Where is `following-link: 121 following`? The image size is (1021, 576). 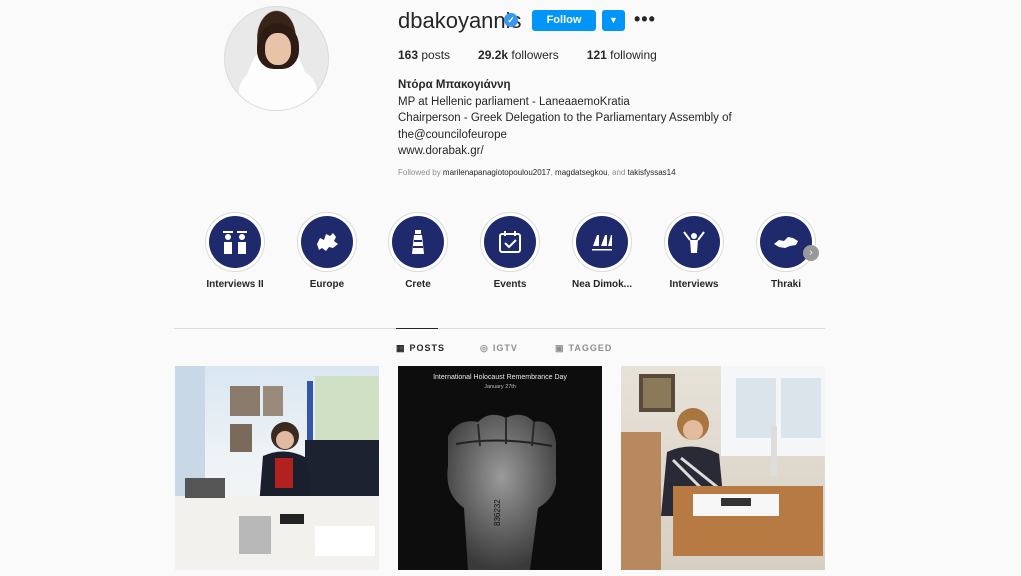 following-link: 121 following is located at coordinates (622, 55).